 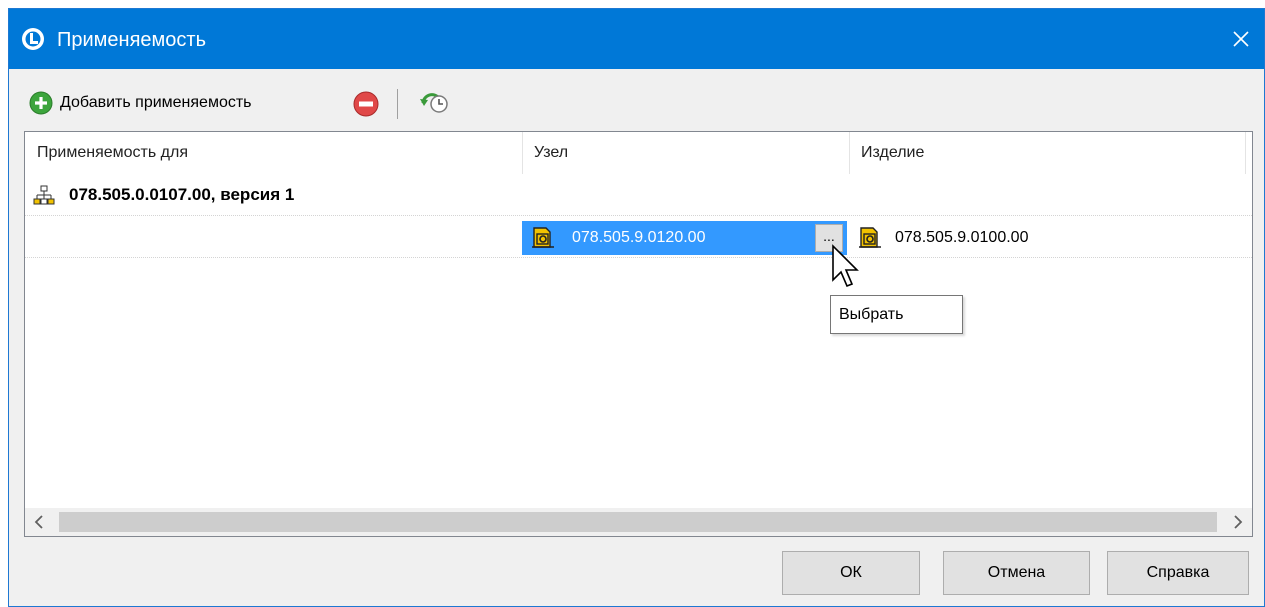 I want to click on window-title: Применяемость, so click(x=131, y=40).